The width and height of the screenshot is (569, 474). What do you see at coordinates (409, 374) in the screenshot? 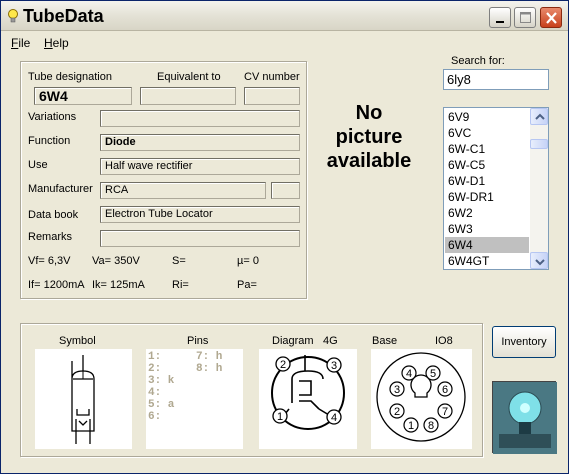
I see `base-pin-label: 4` at bounding box center [409, 374].